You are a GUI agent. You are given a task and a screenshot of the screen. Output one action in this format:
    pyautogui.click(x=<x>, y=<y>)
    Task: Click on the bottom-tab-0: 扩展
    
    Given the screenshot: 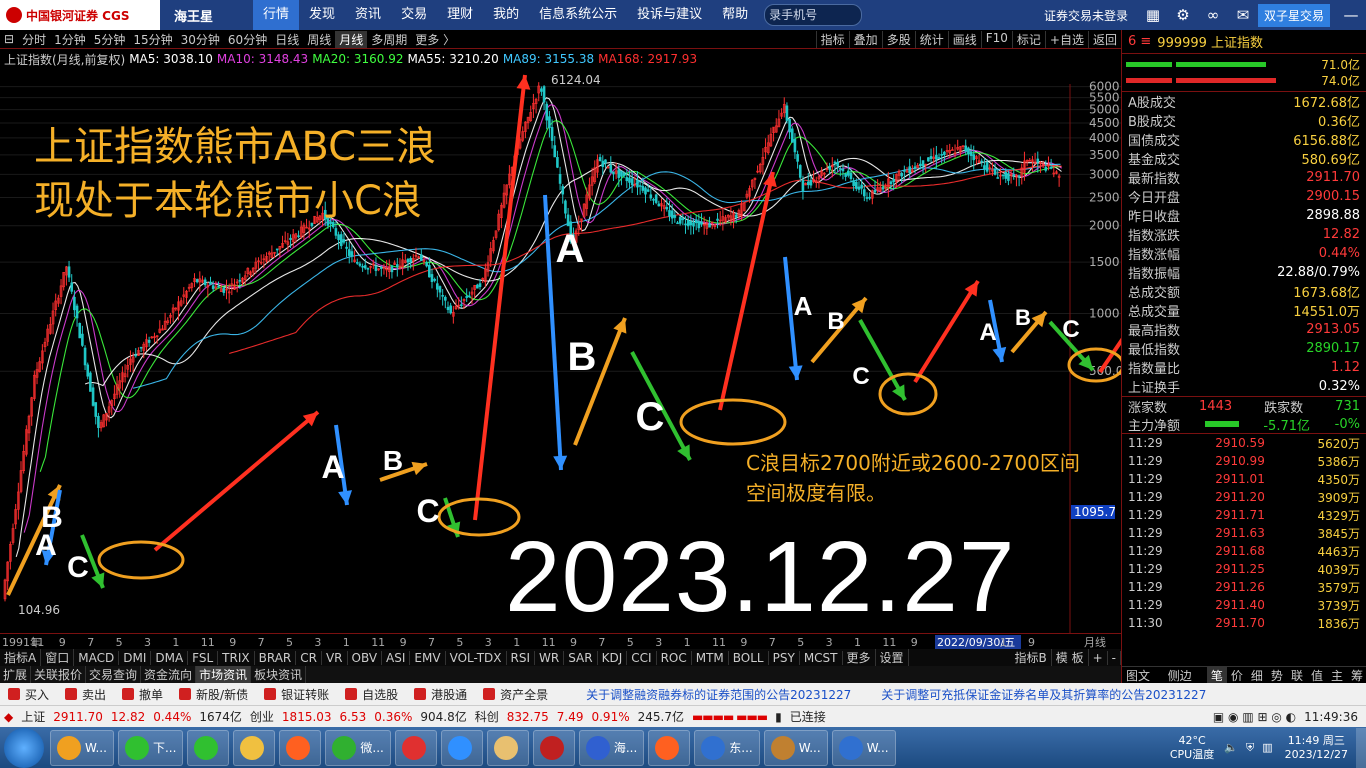 What is the action you would take?
    pyautogui.click(x=16, y=674)
    